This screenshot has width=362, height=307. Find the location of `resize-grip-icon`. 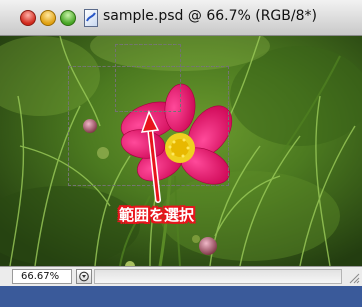

resize-grip-icon is located at coordinates (353, 277).